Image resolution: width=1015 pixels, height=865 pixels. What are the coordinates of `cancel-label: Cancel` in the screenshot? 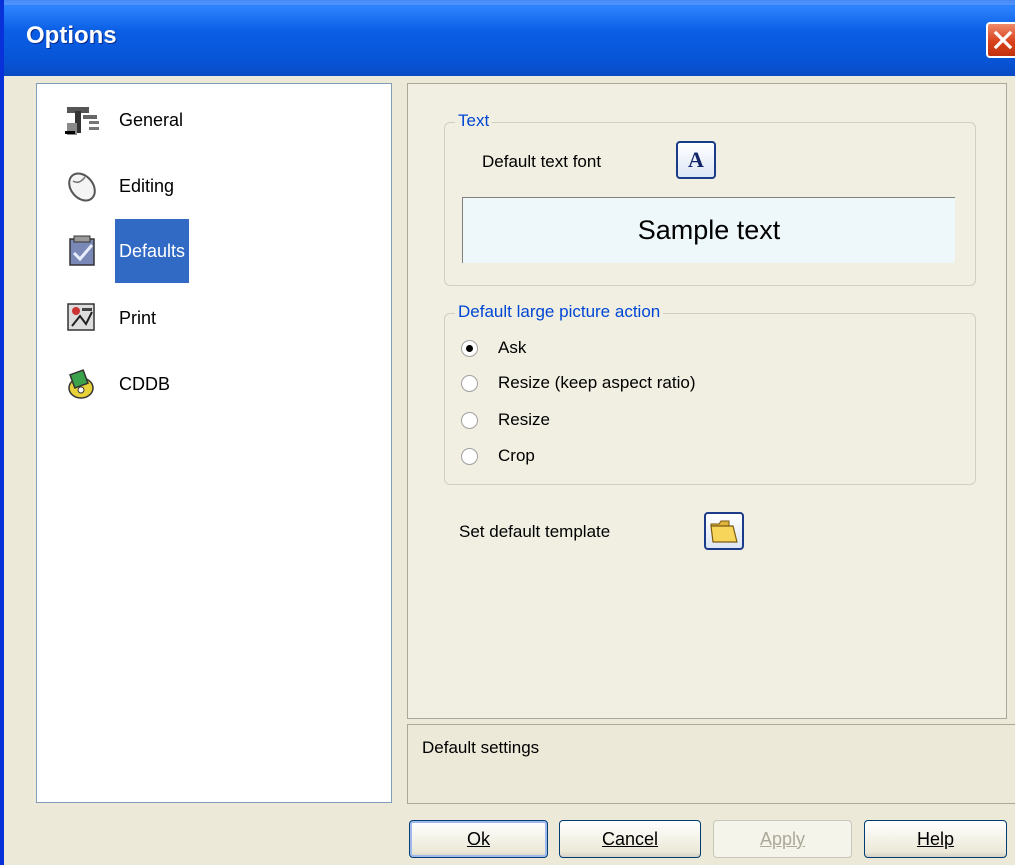 It's located at (630, 838).